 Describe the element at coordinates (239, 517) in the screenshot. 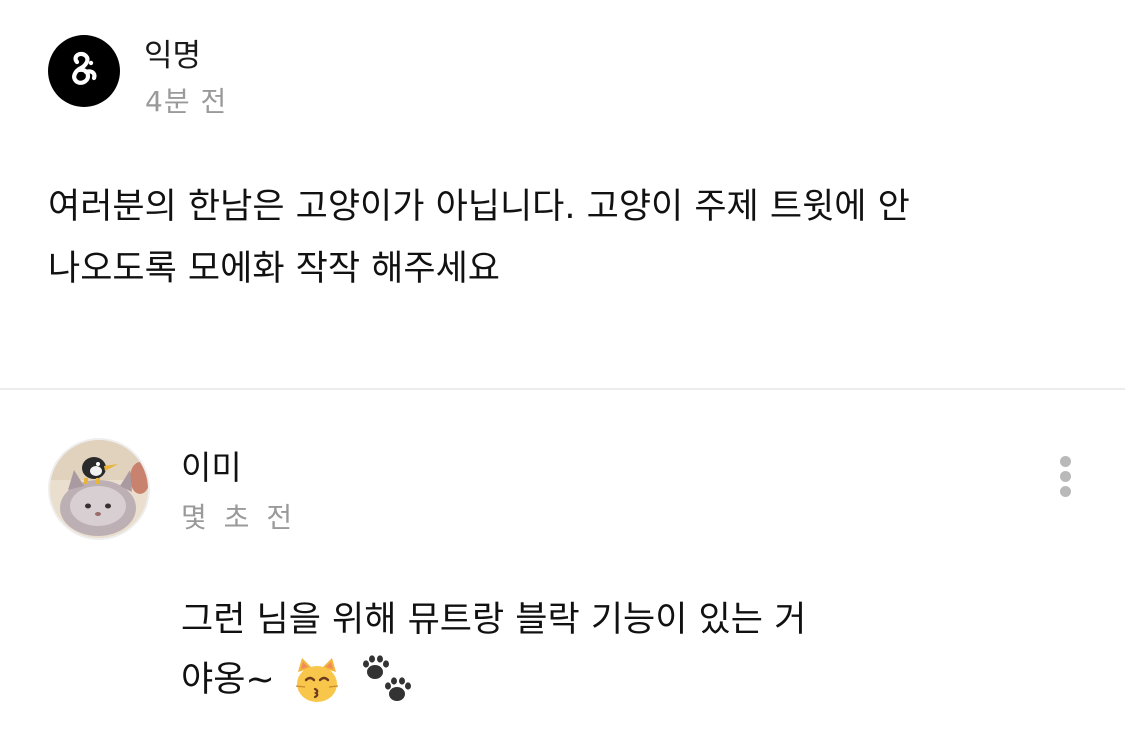

I see `comment-timestamp: 몇 초 전` at that location.